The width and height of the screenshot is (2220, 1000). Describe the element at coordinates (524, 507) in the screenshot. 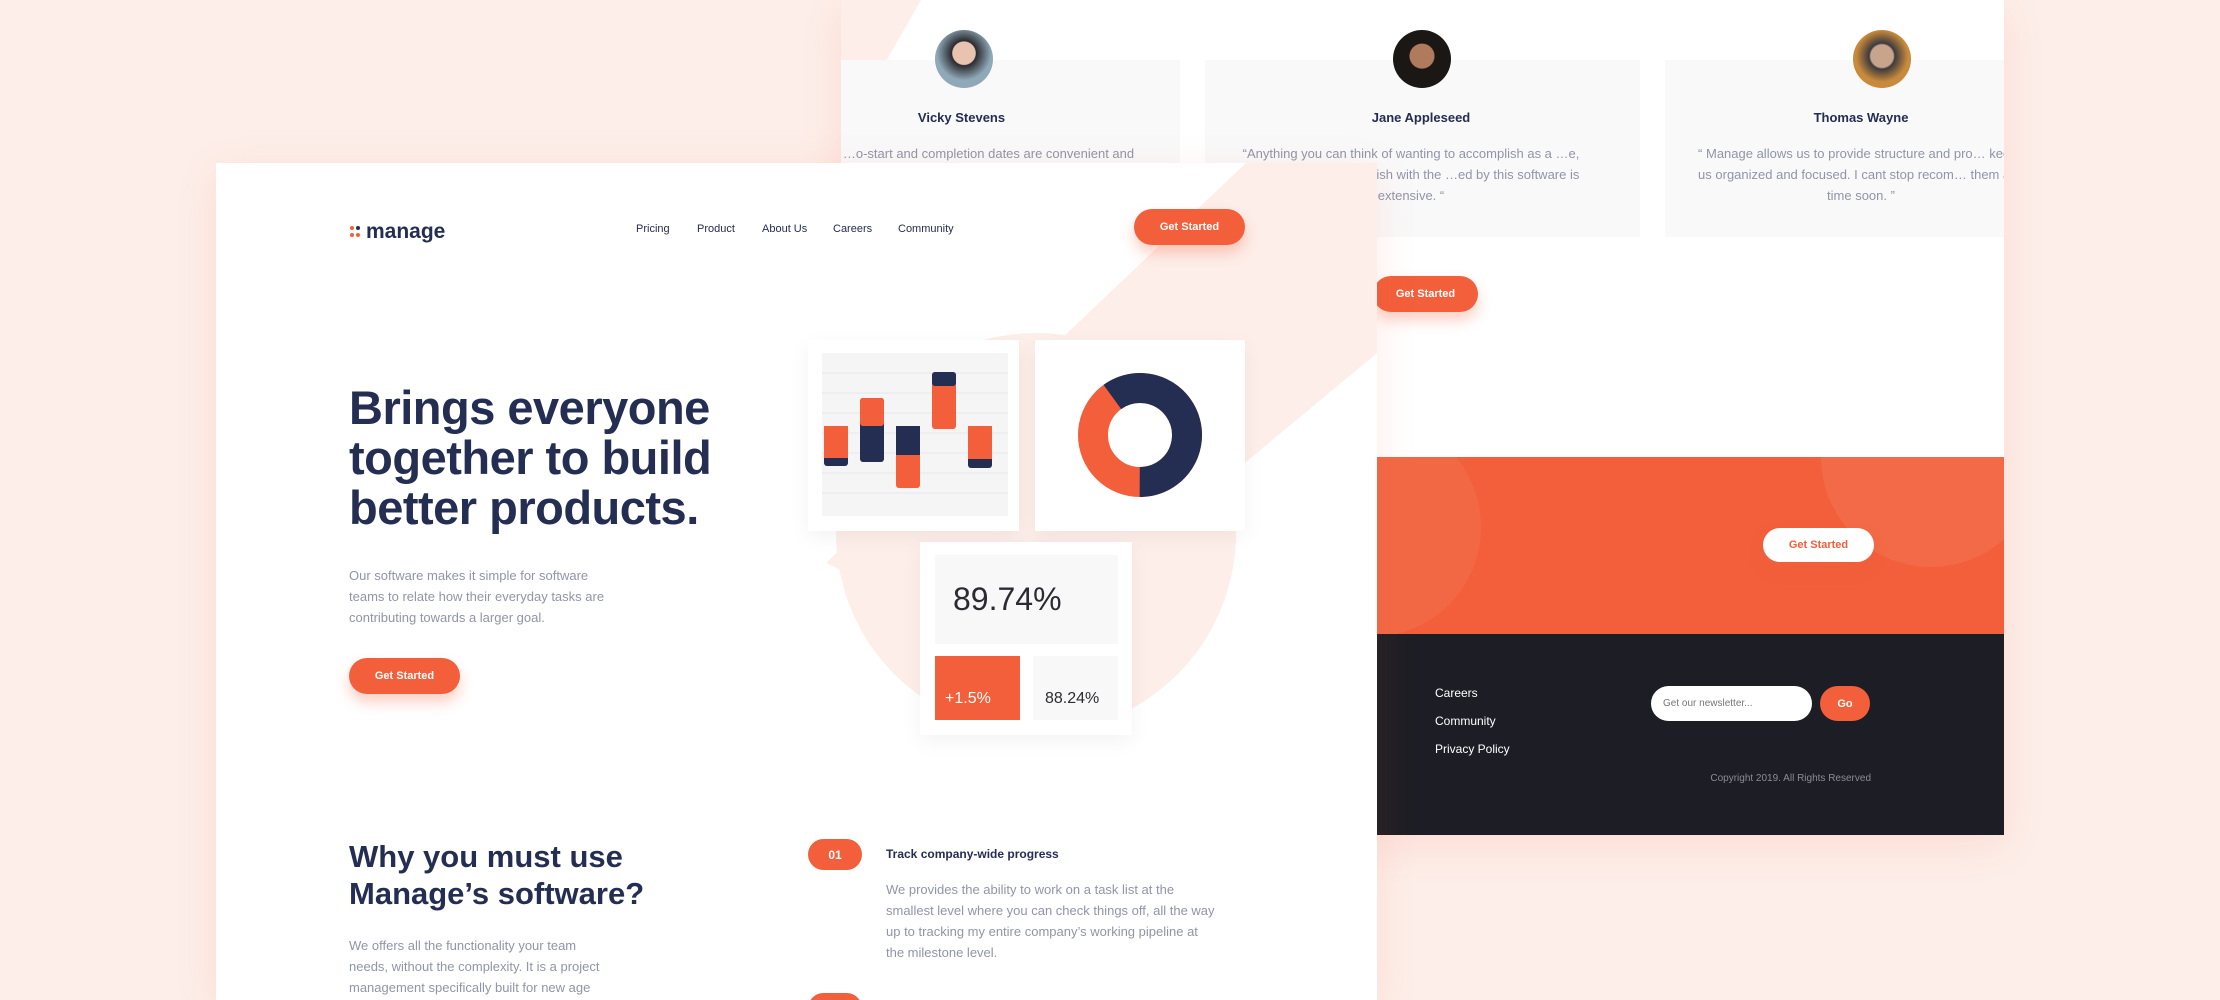

I see `hero-title-line: better products.` at that location.